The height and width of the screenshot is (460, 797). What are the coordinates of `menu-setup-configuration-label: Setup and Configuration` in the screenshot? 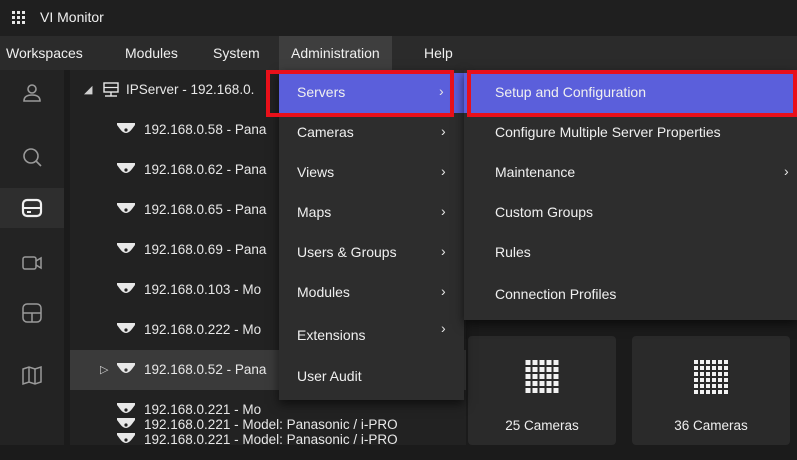 It's located at (570, 92).